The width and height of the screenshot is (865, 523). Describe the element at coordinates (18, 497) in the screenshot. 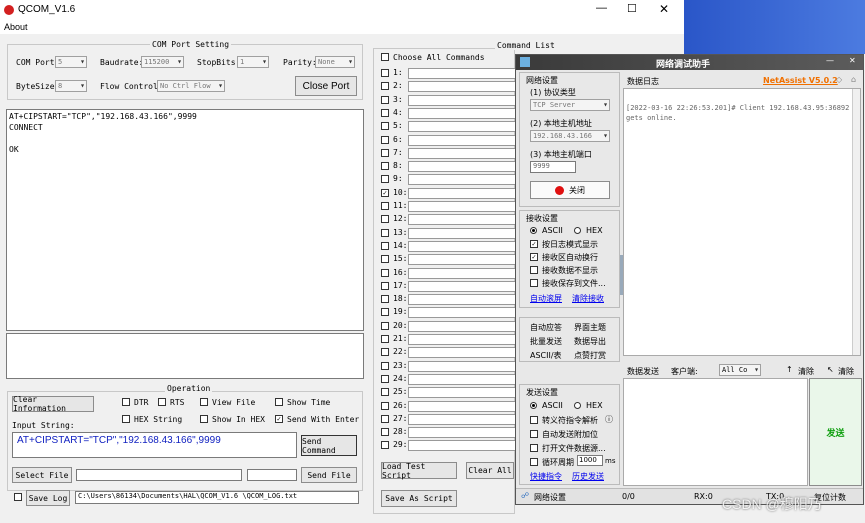

I see `save-log-checkbox` at that location.